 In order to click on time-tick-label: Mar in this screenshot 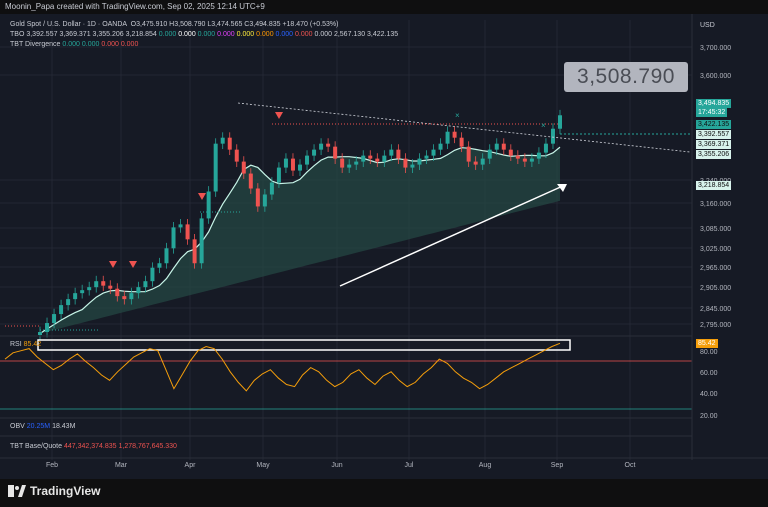, I will do `click(121, 465)`.